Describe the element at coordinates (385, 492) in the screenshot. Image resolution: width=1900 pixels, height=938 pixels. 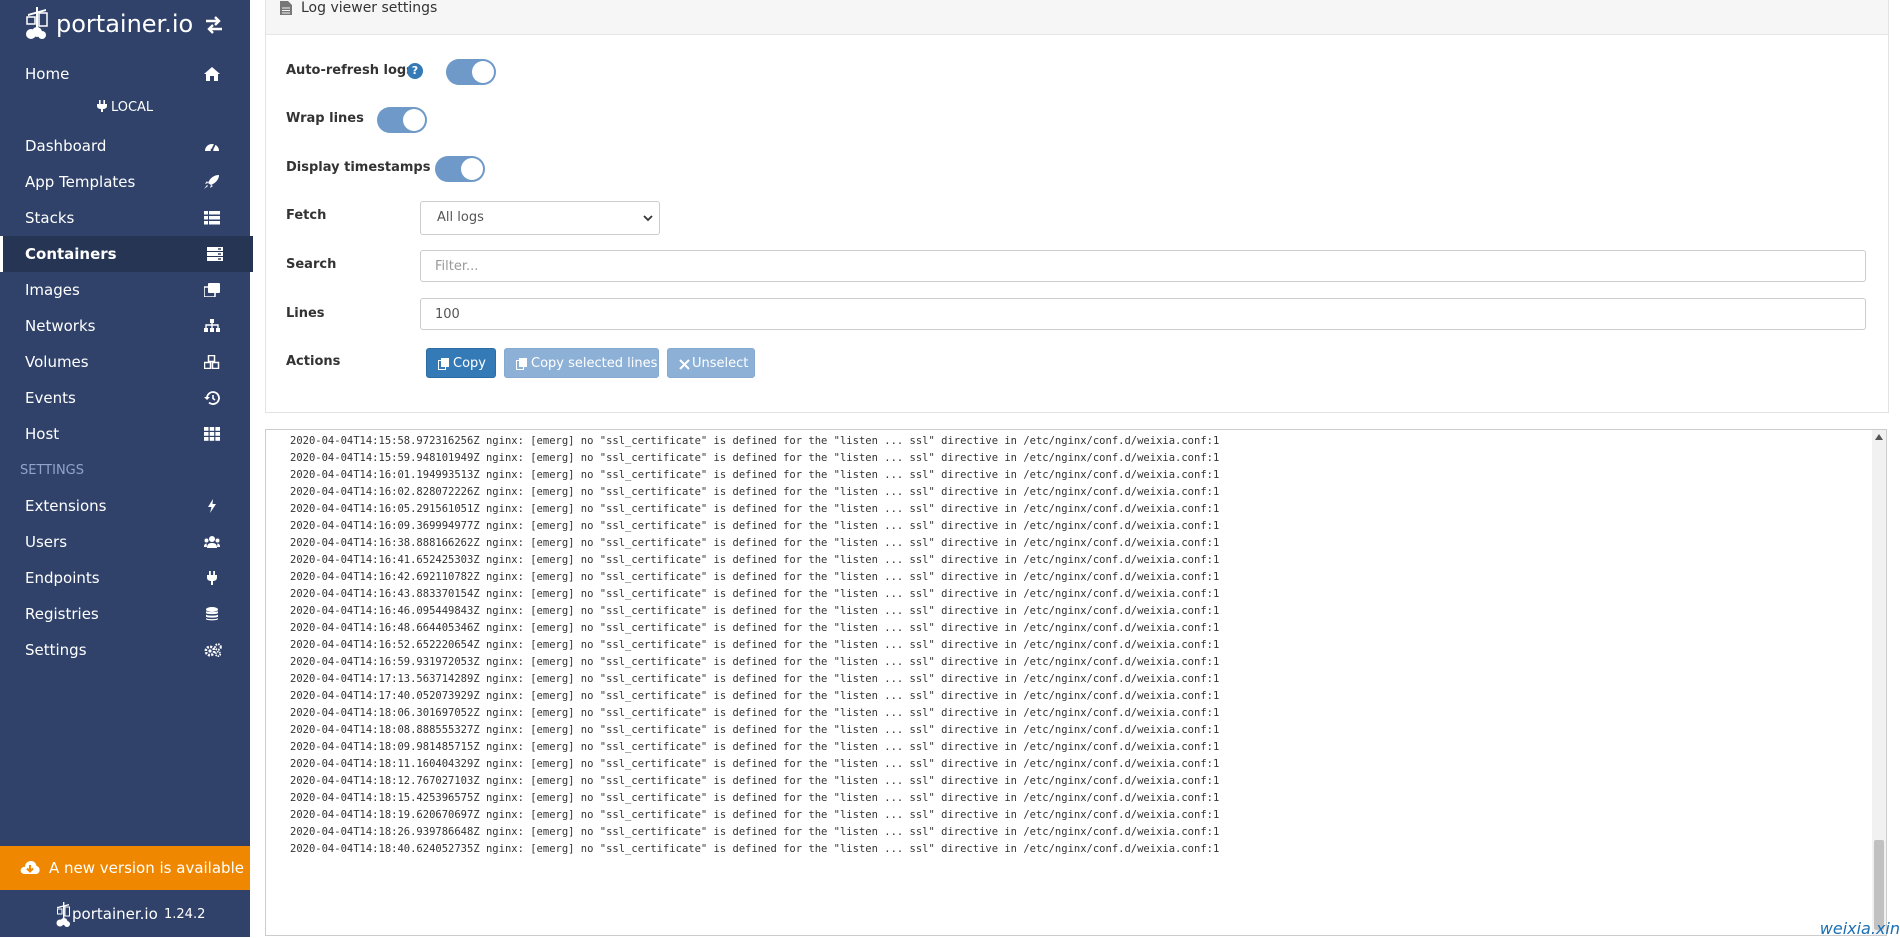
I see `log-timestamp: 2020-04-04T14:16:02.828072226Z` at that location.